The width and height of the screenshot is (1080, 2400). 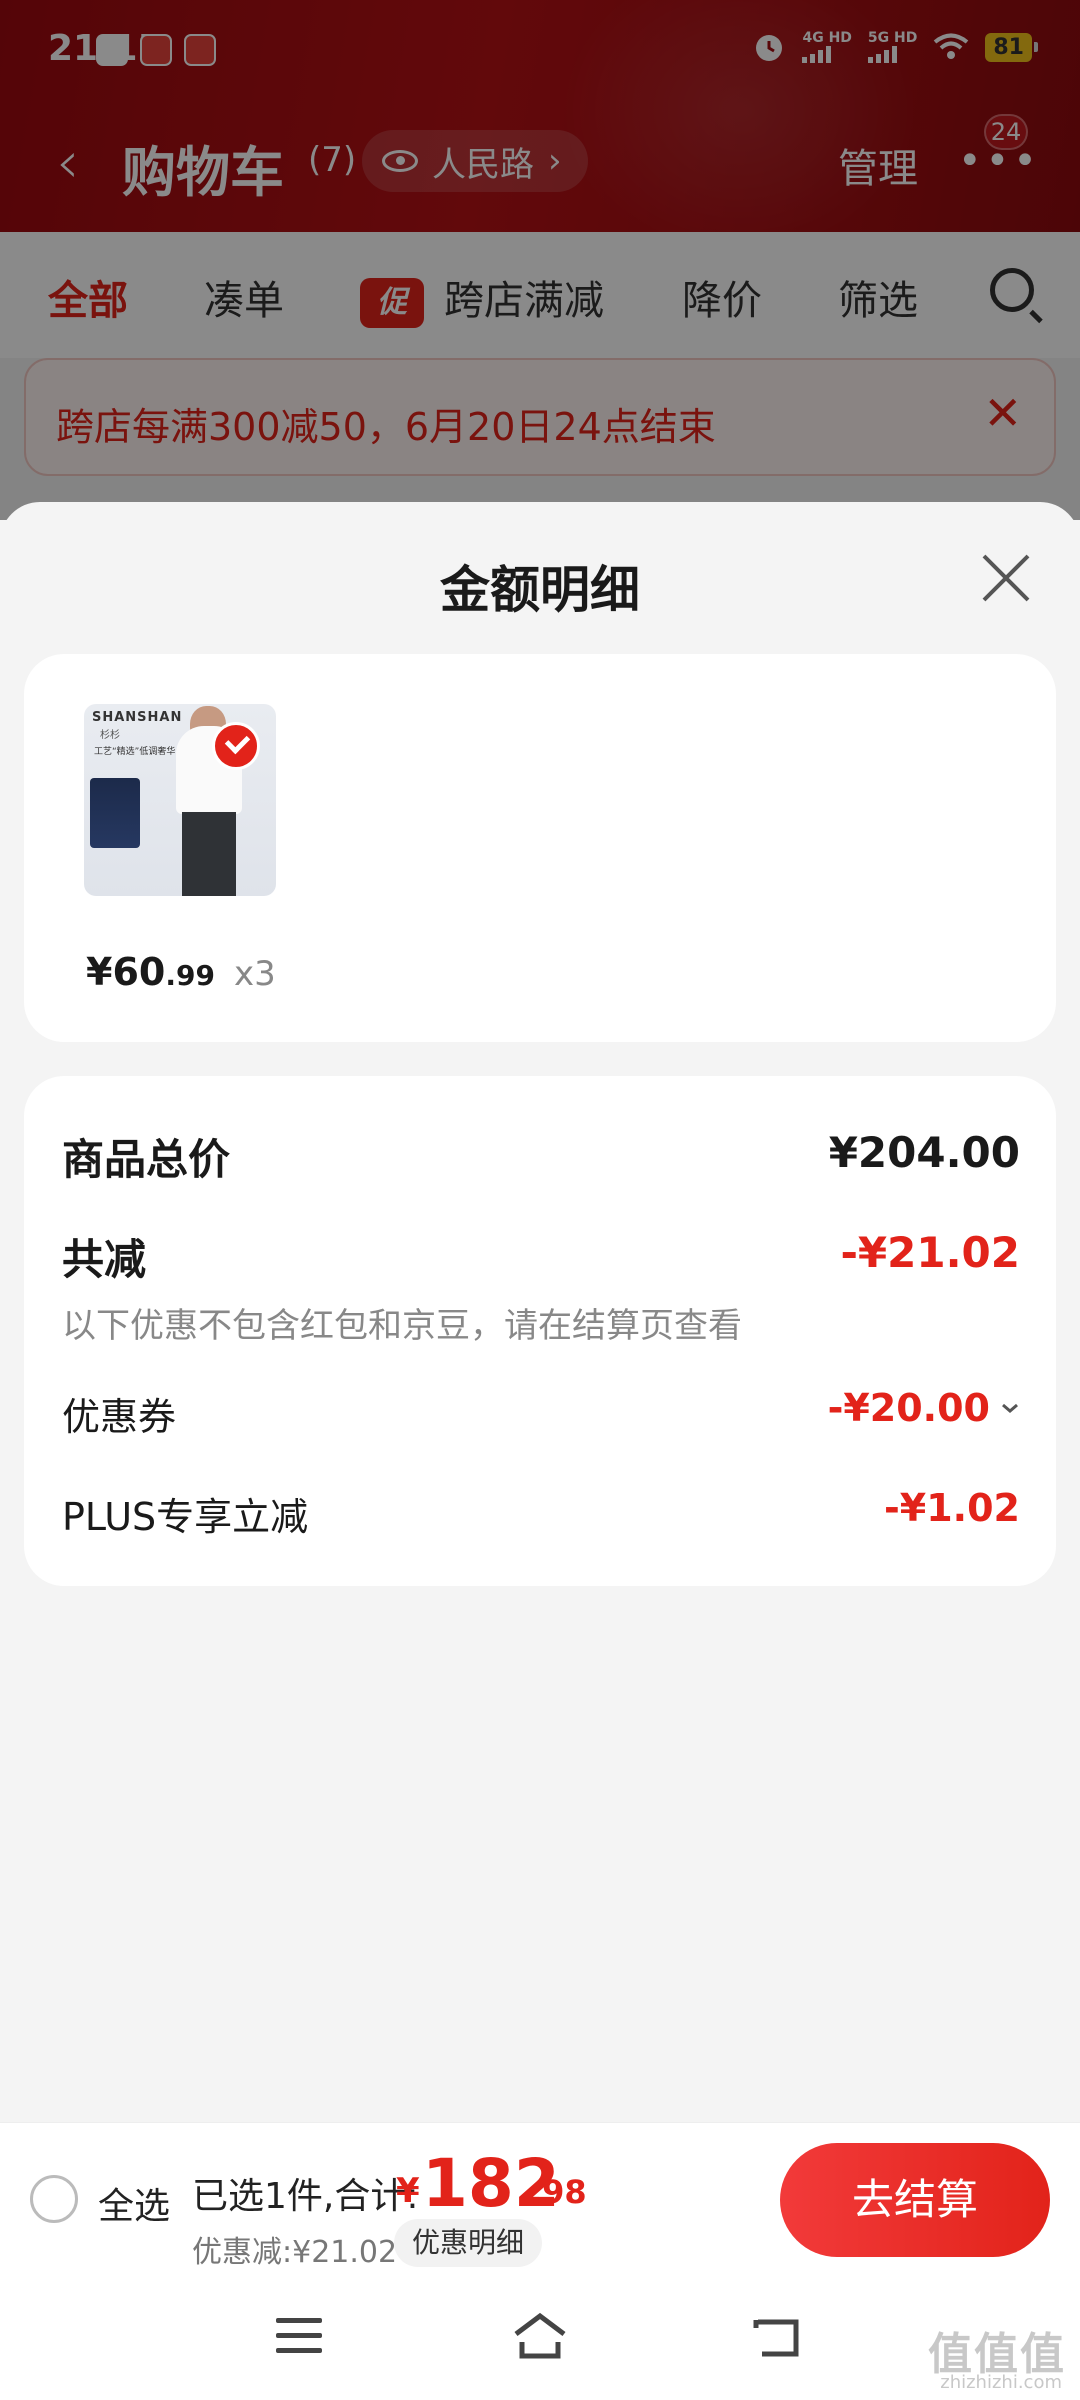 What do you see at coordinates (1001, 2382) in the screenshot?
I see `watermark-url: zhizhizhi.com` at bounding box center [1001, 2382].